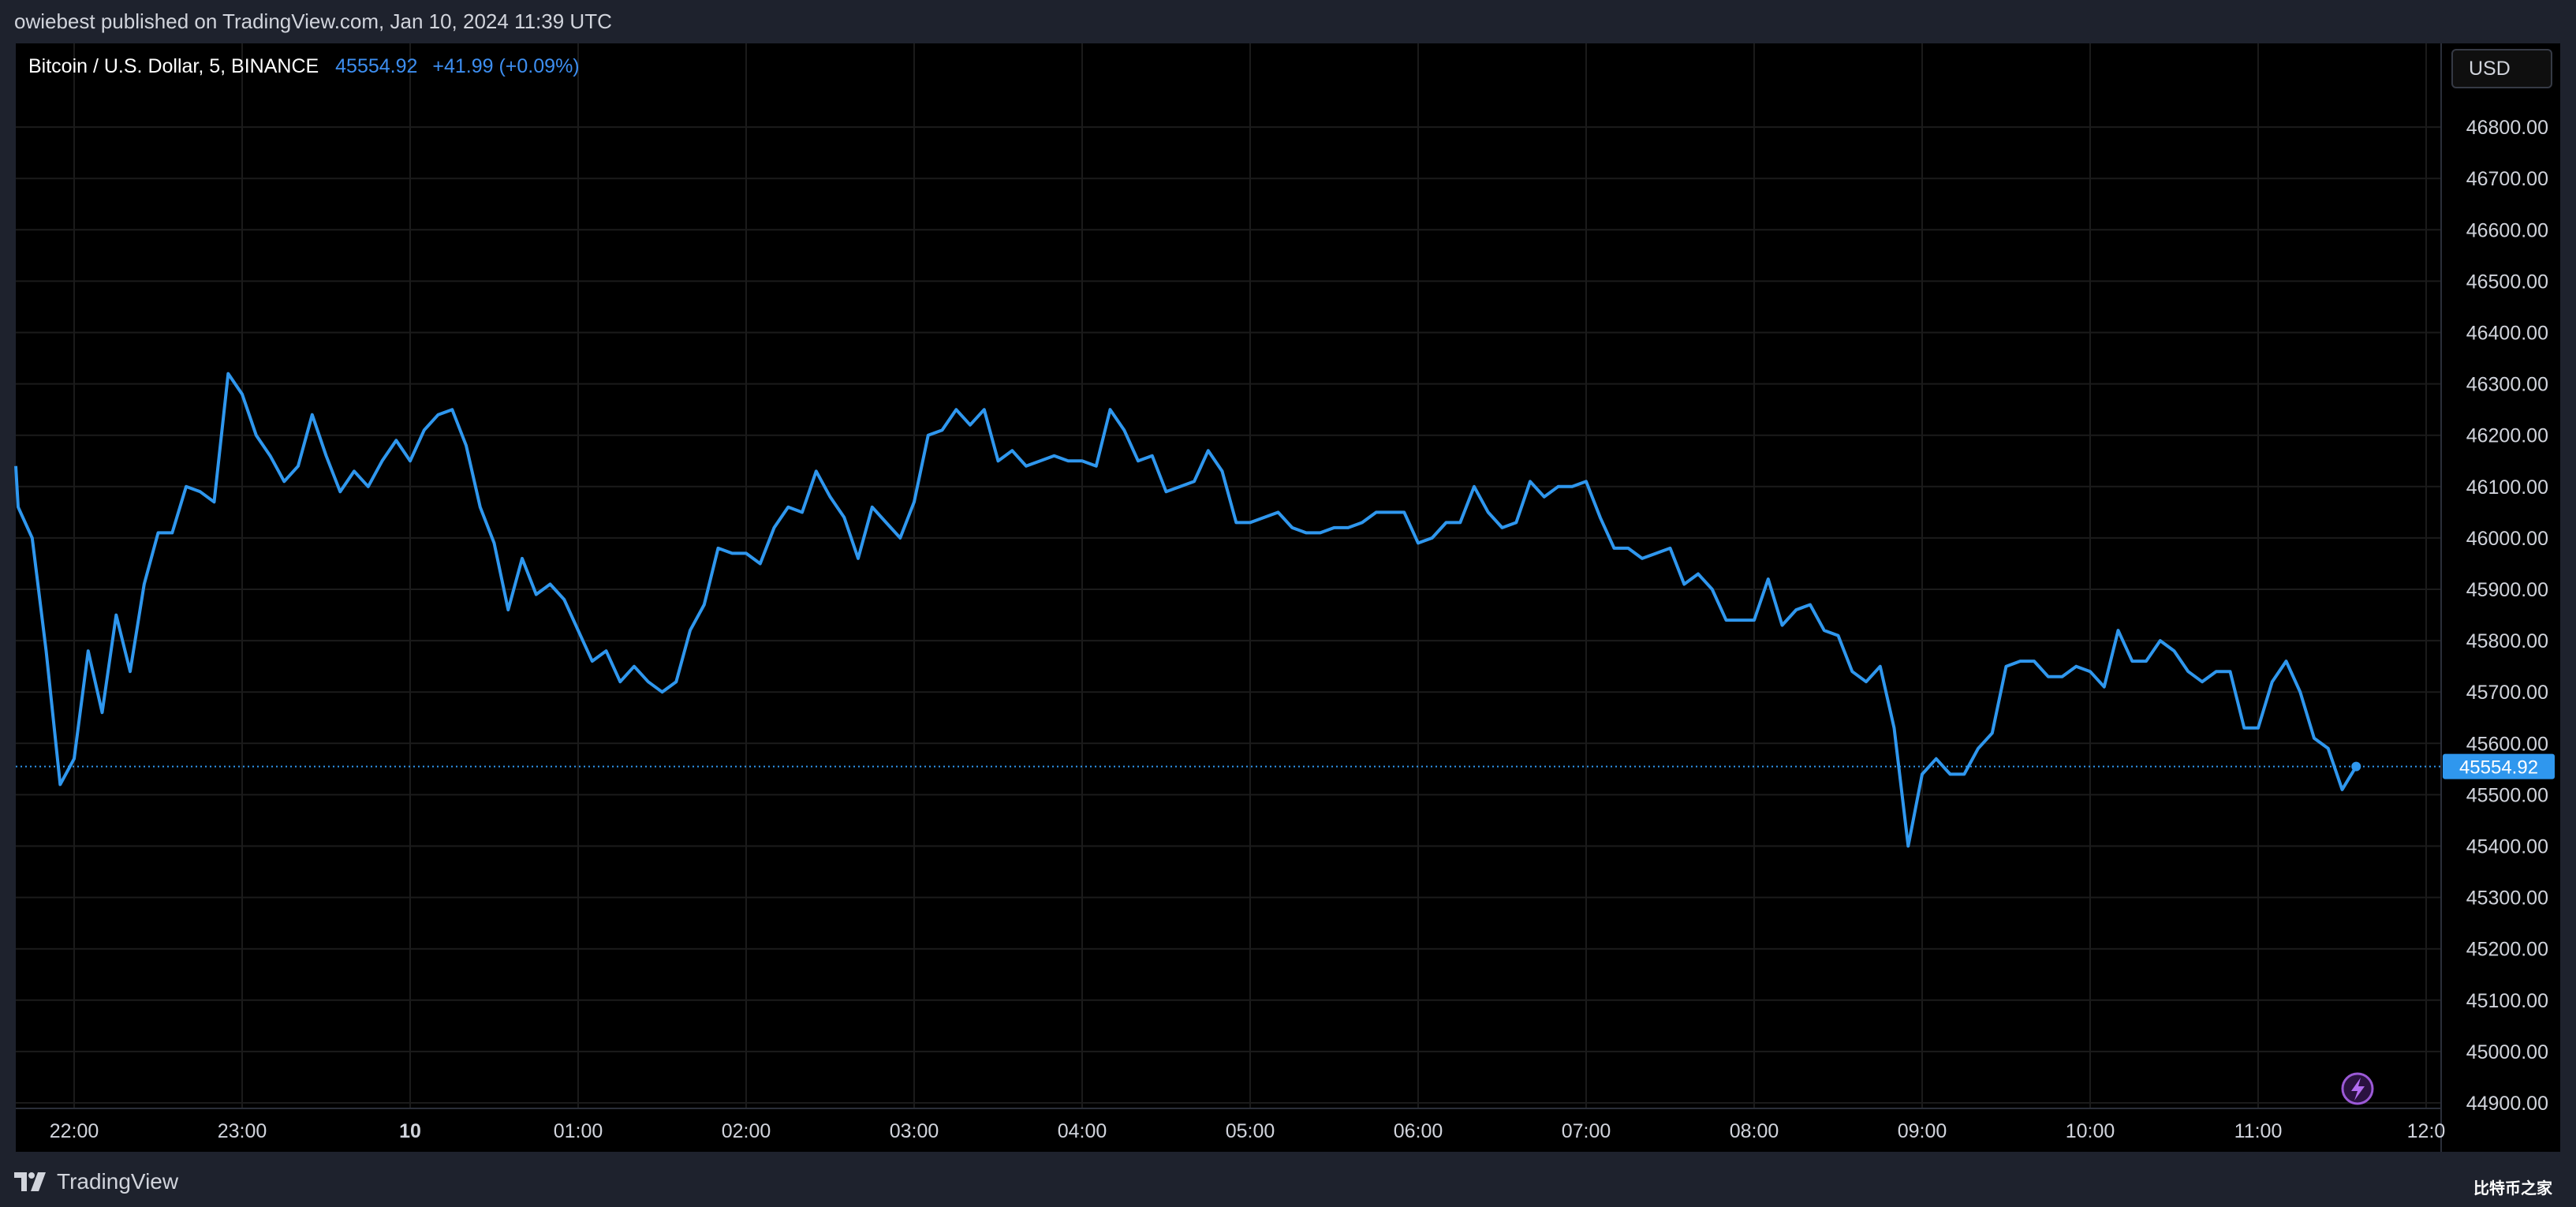 This screenshot has height=1207, width=2576. Describe the element at coordinates (2501, 68) in the screenshot. I see `currency-button: USD` at that location.